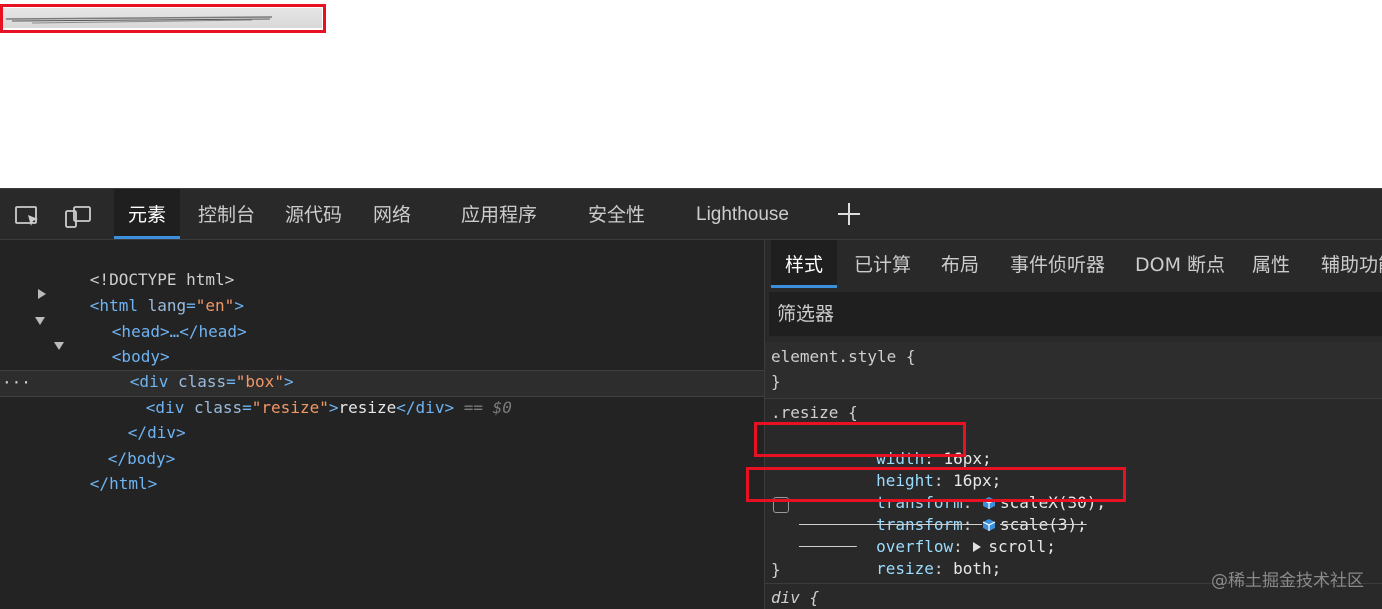 Image resolution: width=1382 pixels, height=609 pixels. What do you see at coordinates (860, 439) in the screenshot?
I see `highlight-box-width` at bounding box center [860, 439].